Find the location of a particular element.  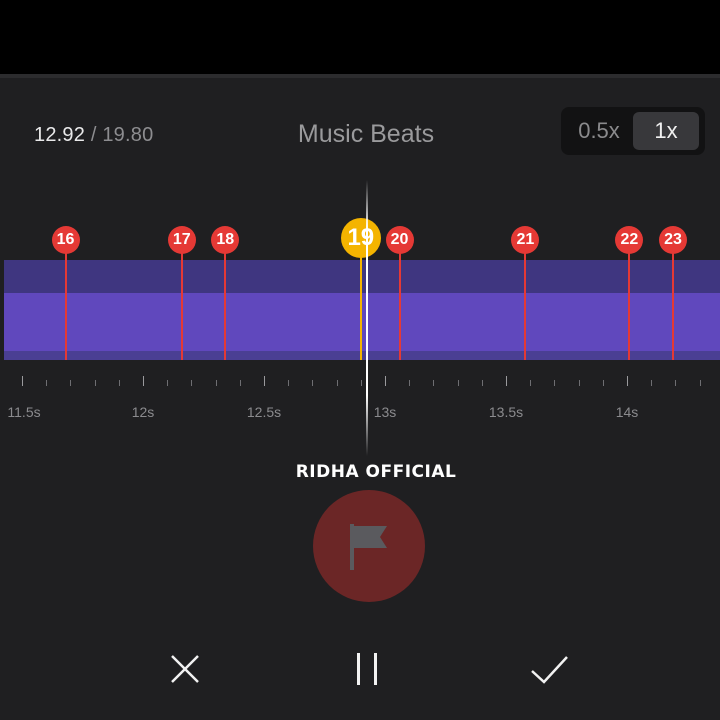

flag-icon is located at coordinates (368, 547).